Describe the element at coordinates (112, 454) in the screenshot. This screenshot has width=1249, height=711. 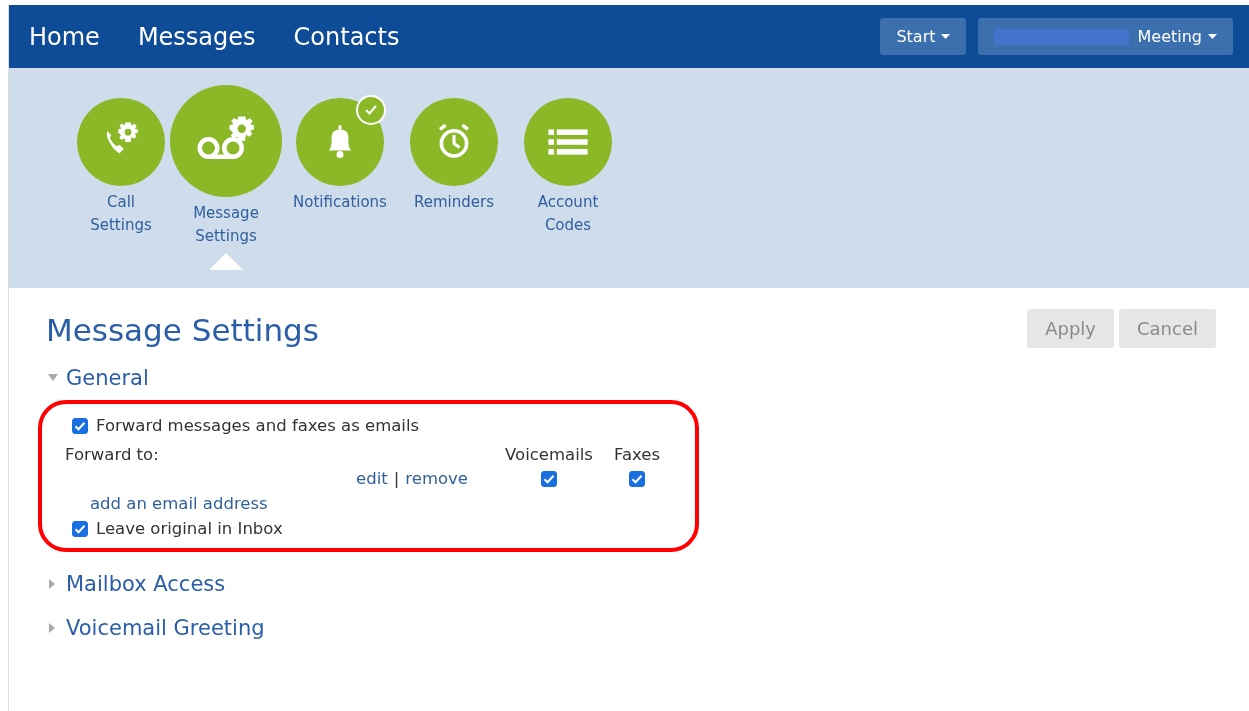
I see `field-label: Forward to:` at that location.